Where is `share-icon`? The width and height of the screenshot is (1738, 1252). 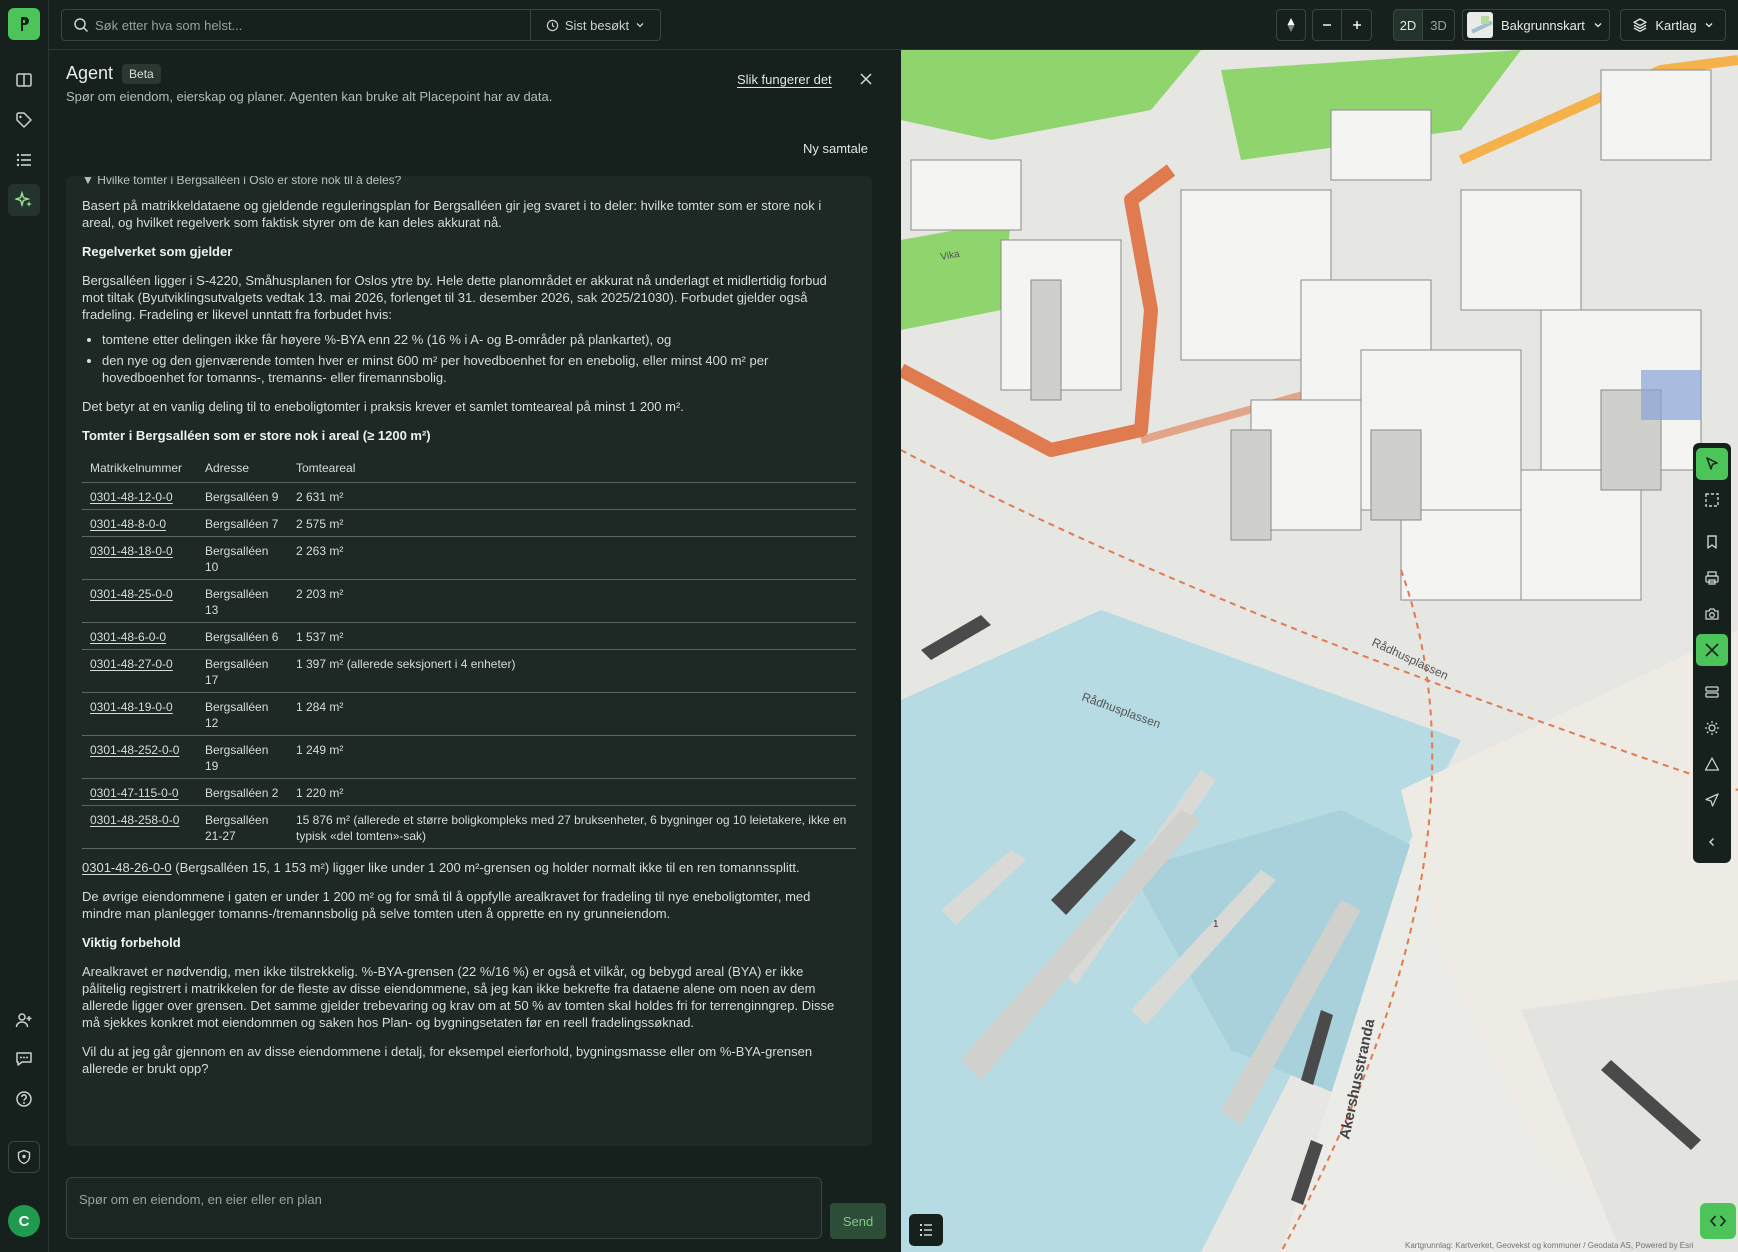
share-icon is located at coordinates (1712, 800).